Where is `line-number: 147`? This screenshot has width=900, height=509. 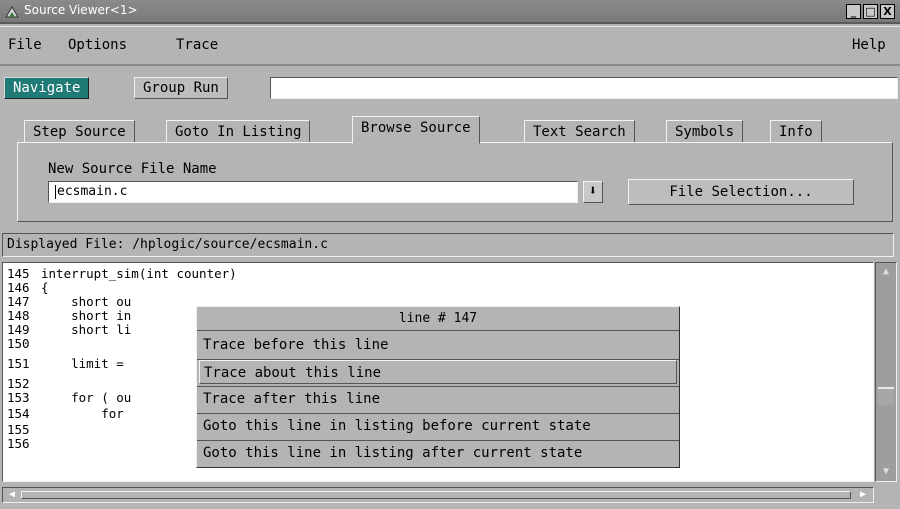
line-number: 147 is located at coordinates (18, 301).